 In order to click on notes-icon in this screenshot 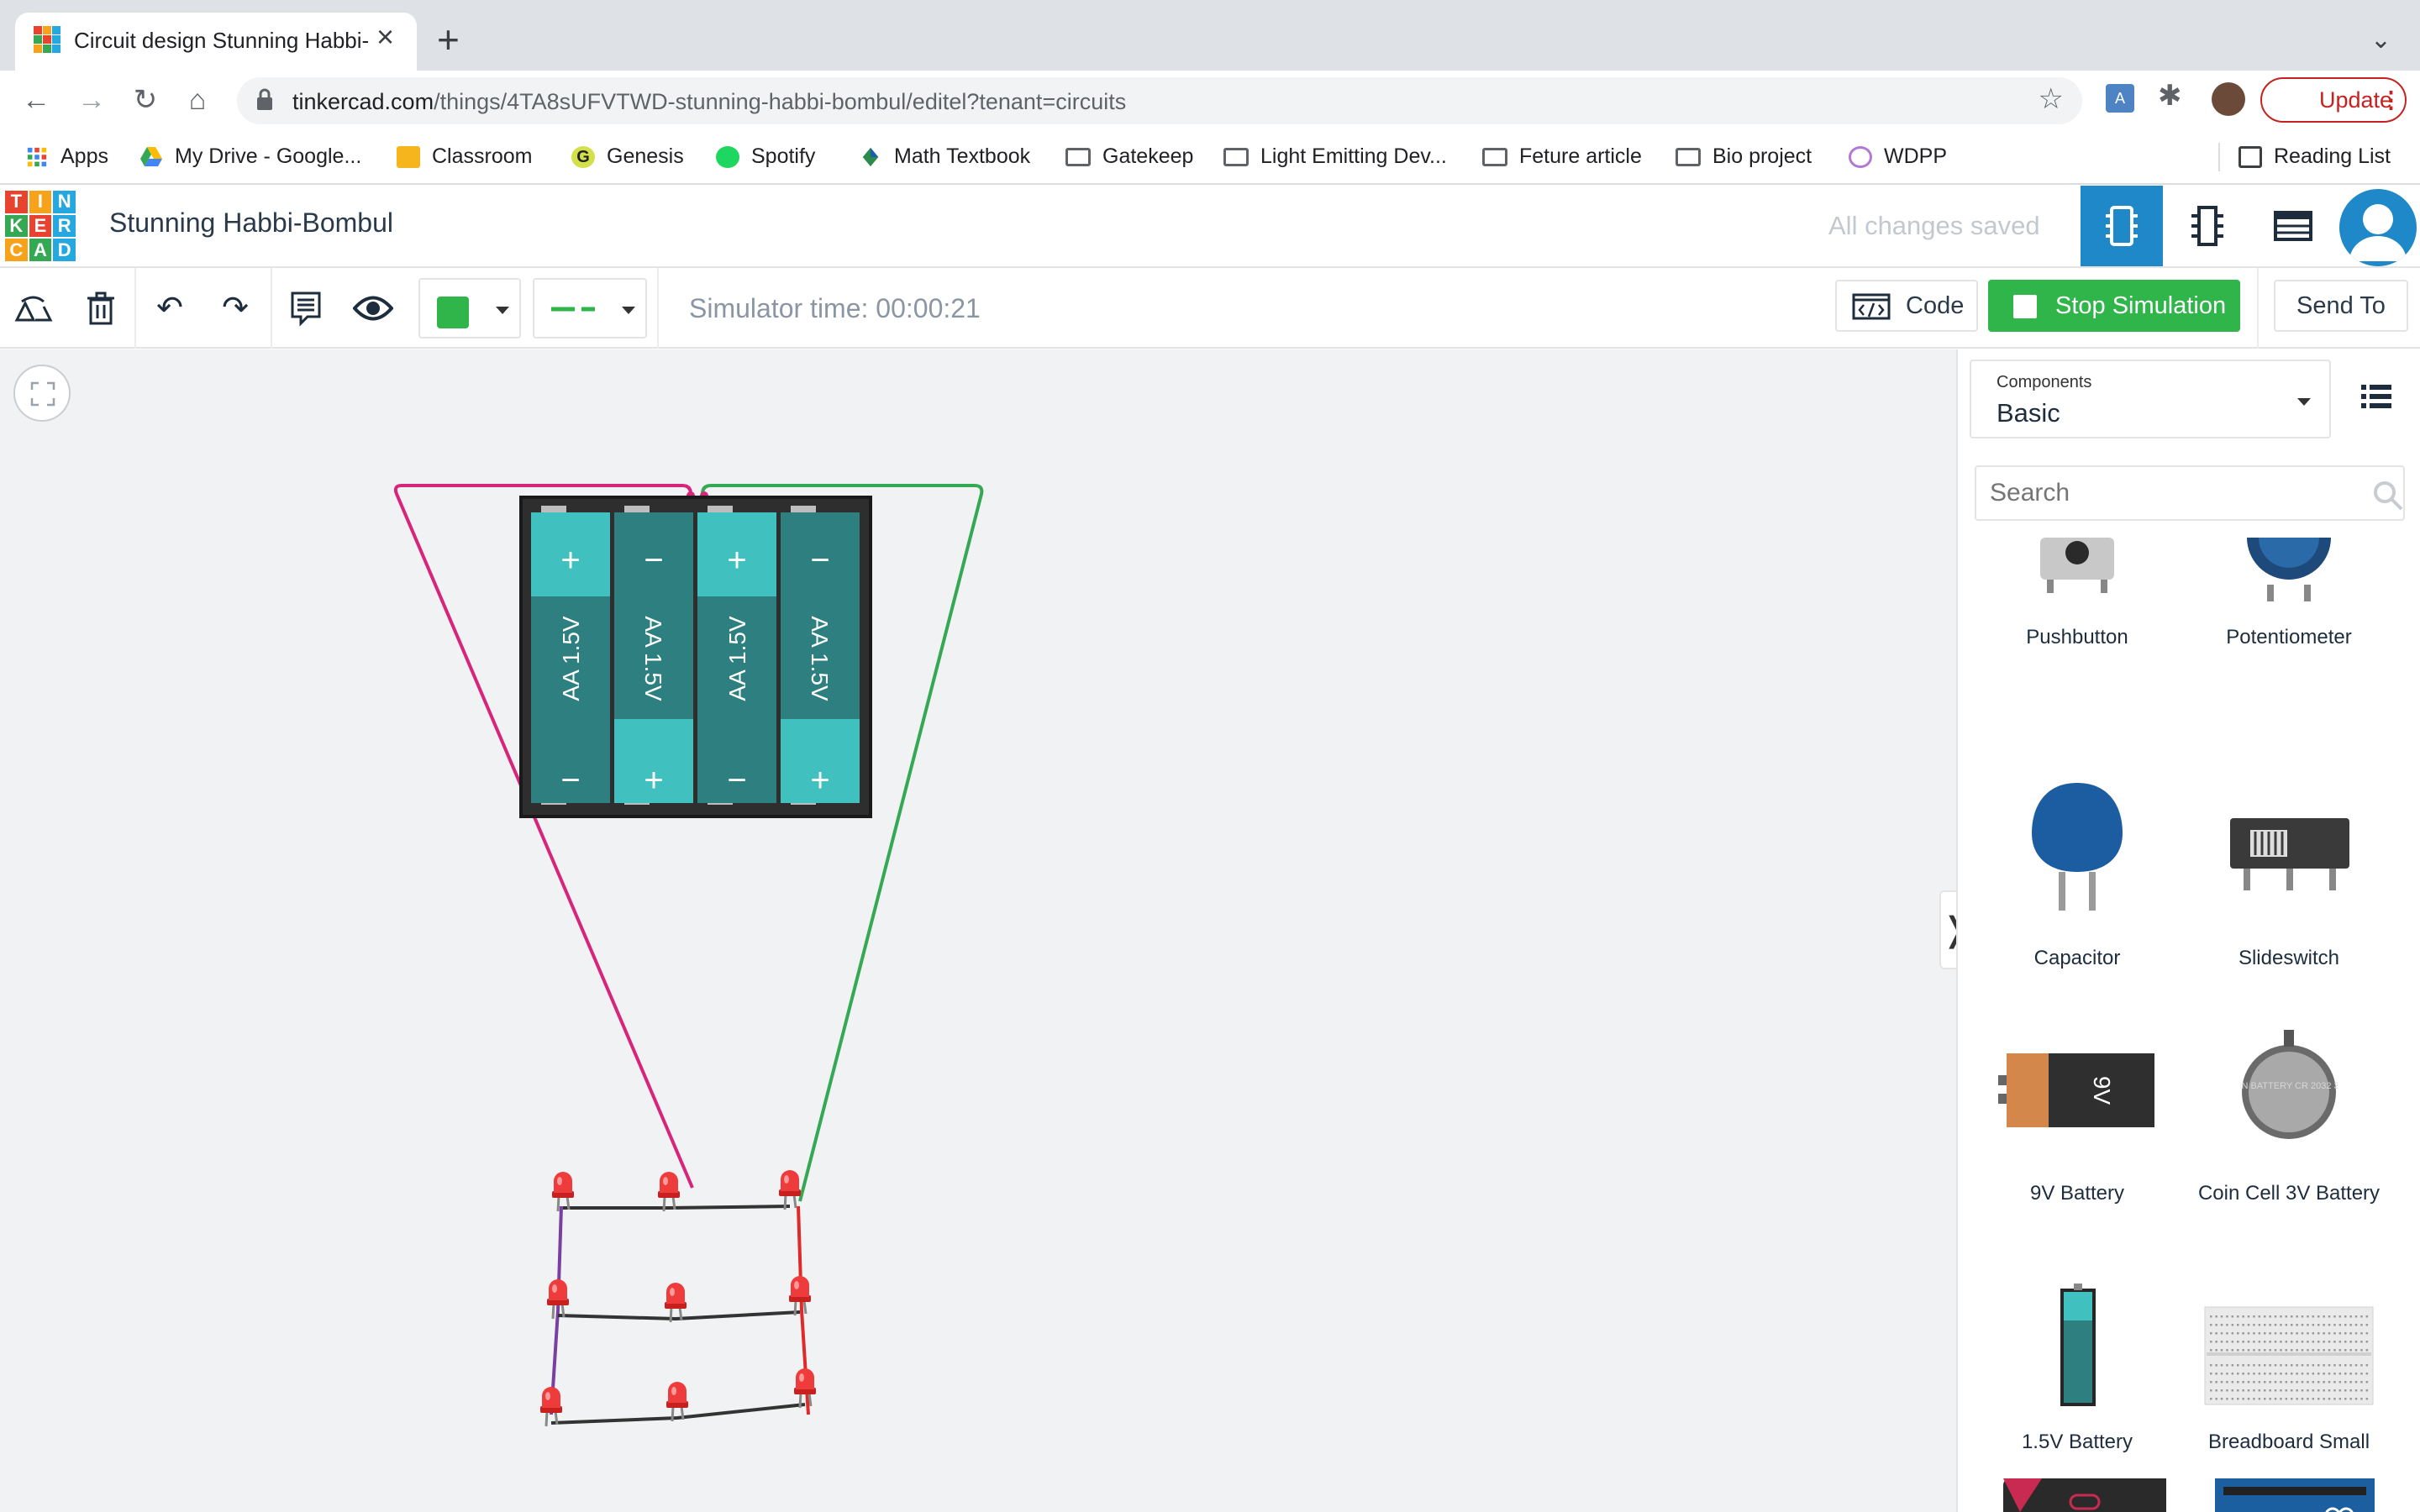, I will do `click(306, 308)`.